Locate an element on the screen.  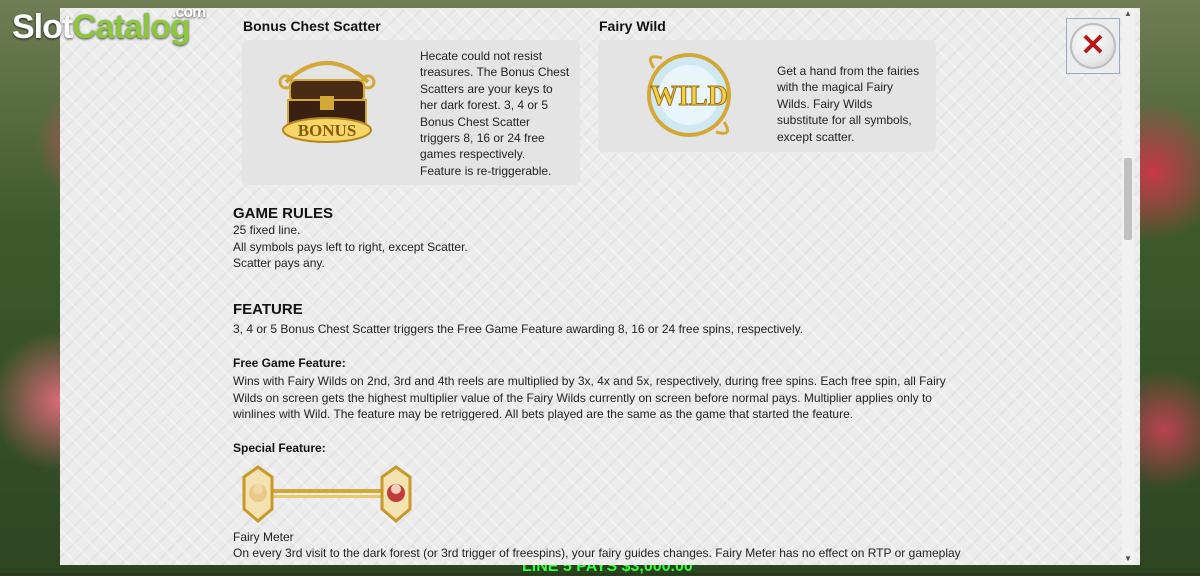
special-feature-heading: Special Feature: is located at coordinates (279, 448).